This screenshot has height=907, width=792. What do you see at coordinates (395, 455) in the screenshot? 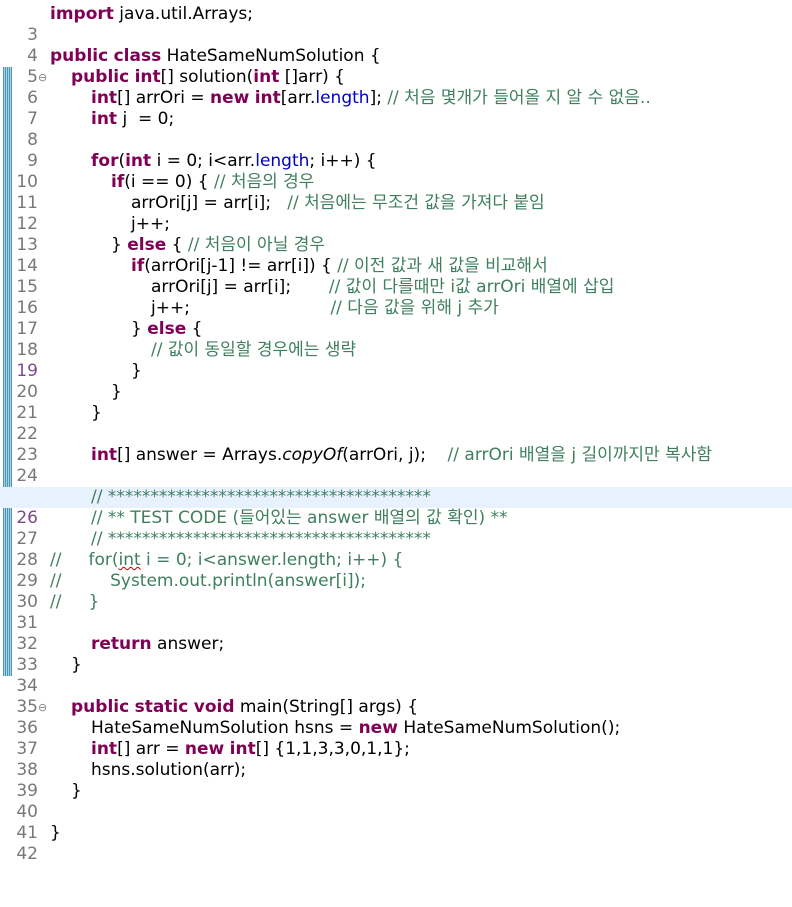
I see `code-text: (arrOri, j);` at bounding box center [395, 455].